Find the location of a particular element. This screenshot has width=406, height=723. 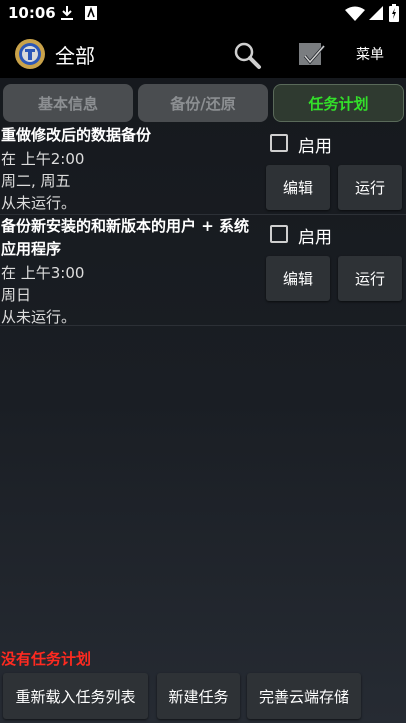

schedule-name-line1: 备份新安装的和新版本的用户 + 系统 is located at coordinates (125, 226).